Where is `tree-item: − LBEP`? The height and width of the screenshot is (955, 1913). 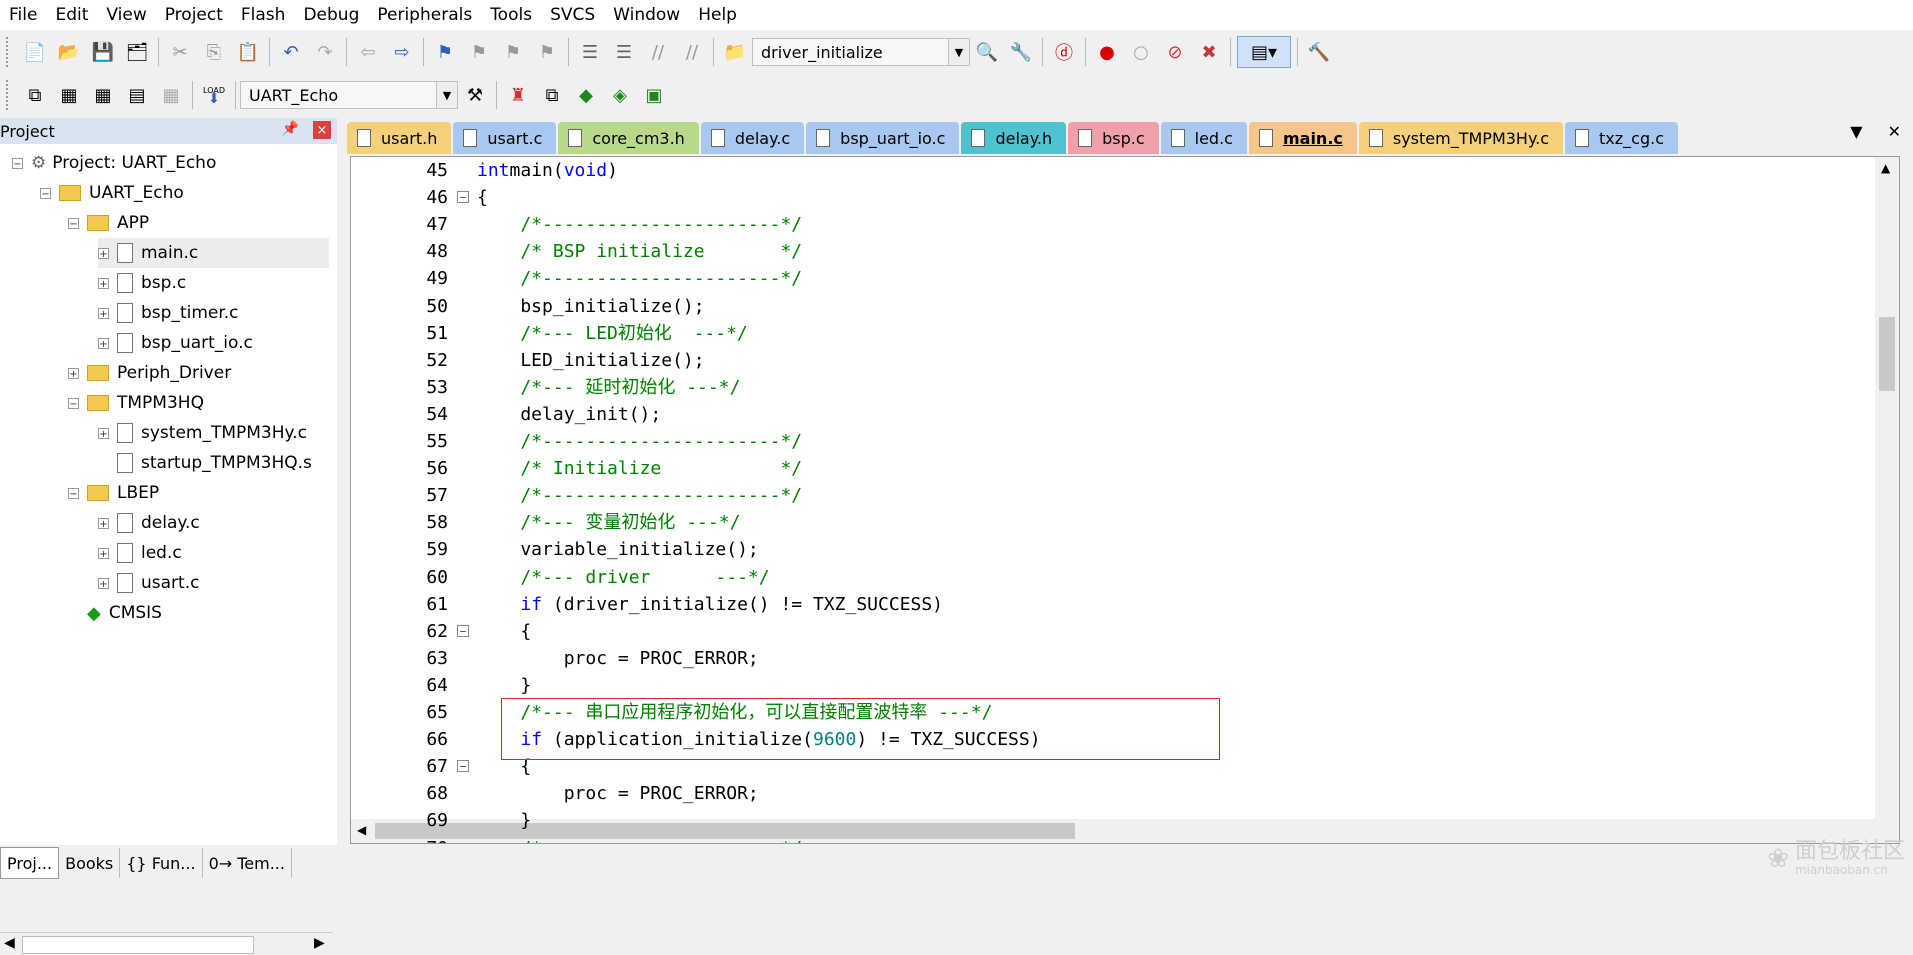 tree-item: − LBEP is located at coordinates (113, 493).